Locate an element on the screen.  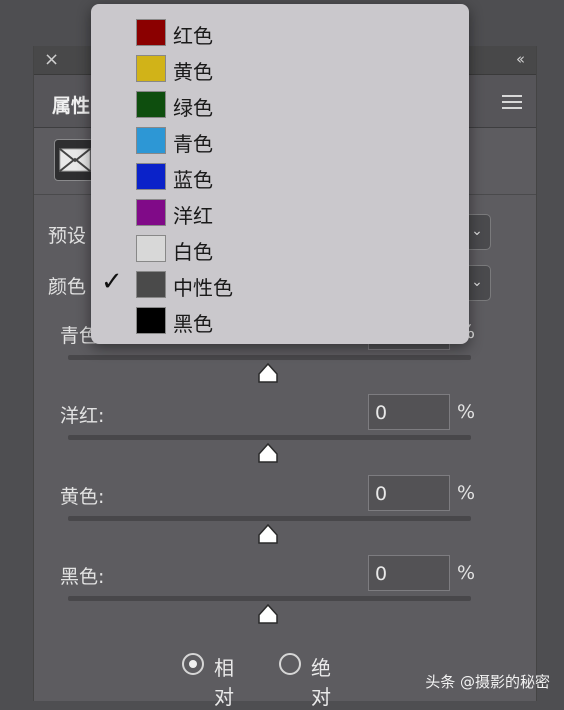
menu-item-label: 青色 is located at coordinates (193, 144).